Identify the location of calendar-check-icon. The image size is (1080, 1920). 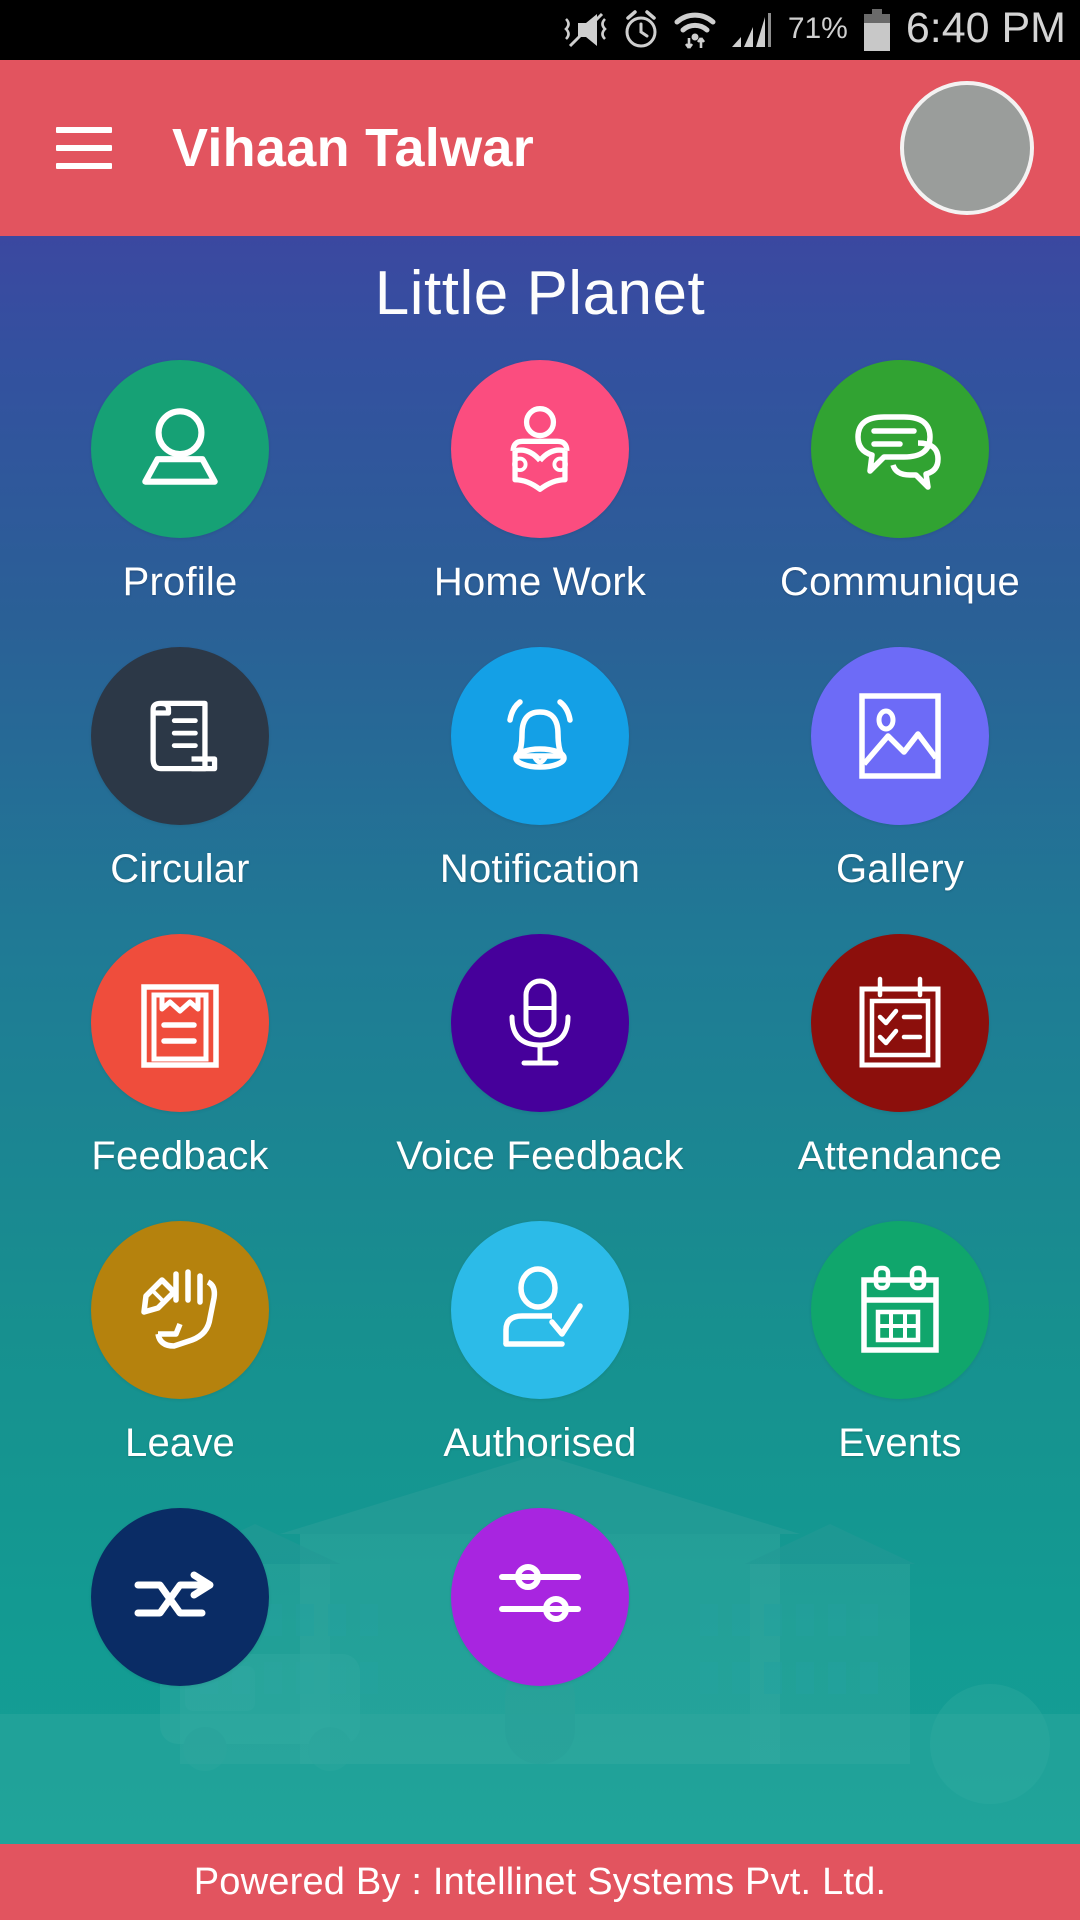
(900, 1023).